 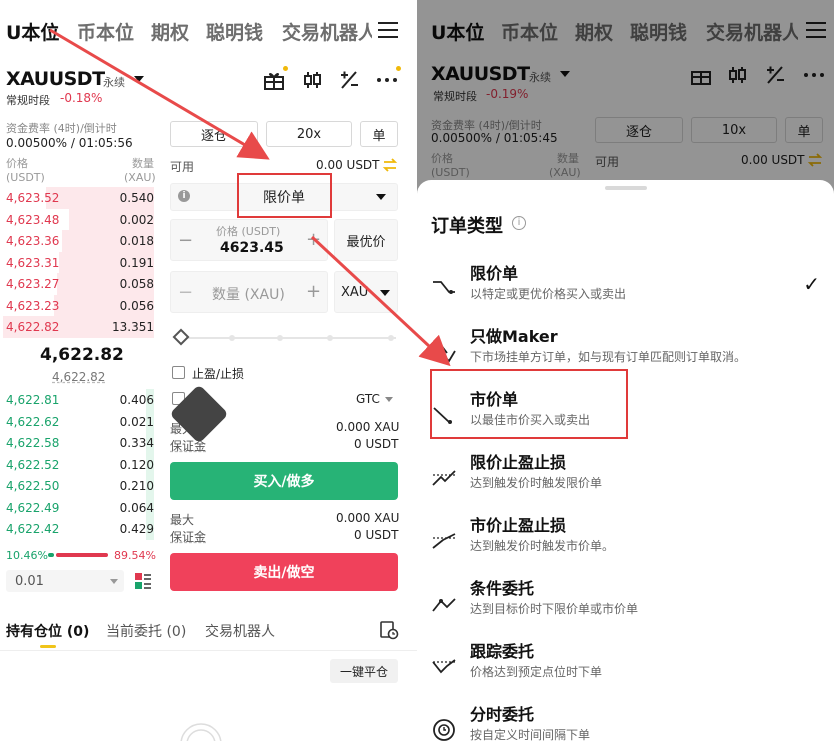 I want to click on tpsl-checkbox, so click(x=178, y=372).